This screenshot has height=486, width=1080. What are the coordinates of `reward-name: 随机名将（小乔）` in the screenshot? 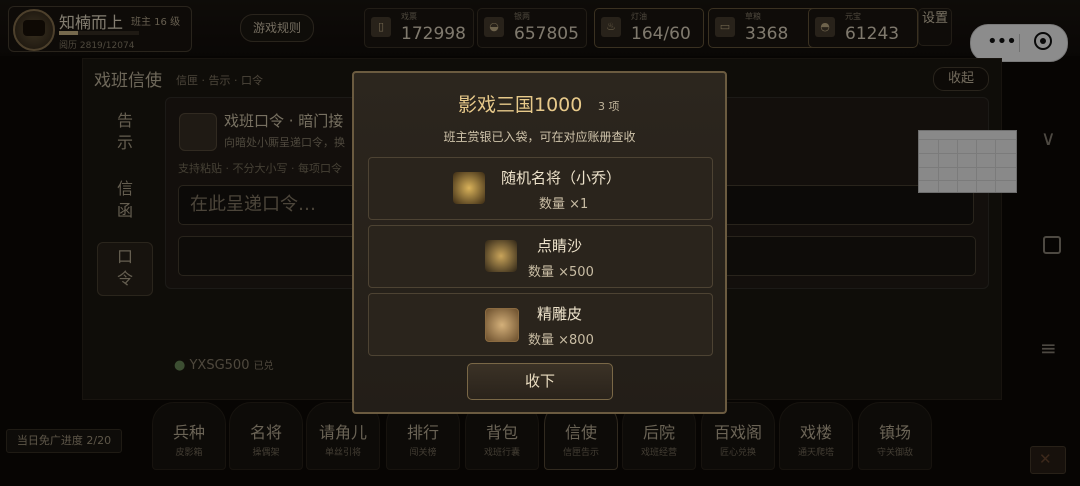 It's located at (561, 178).